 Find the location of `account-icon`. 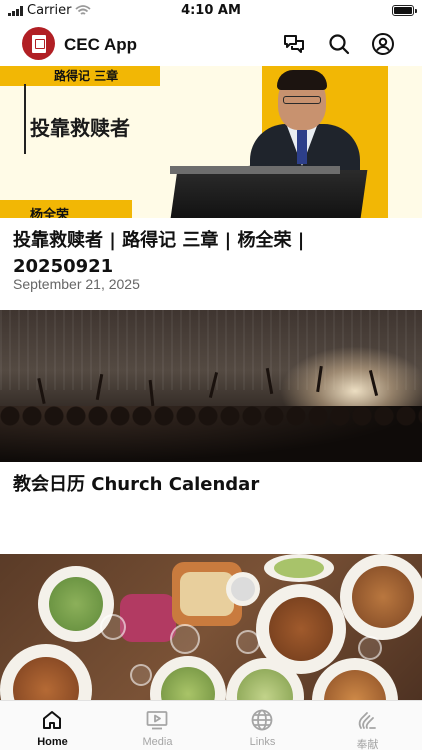

account-icon is located at coordinates (383, 44).